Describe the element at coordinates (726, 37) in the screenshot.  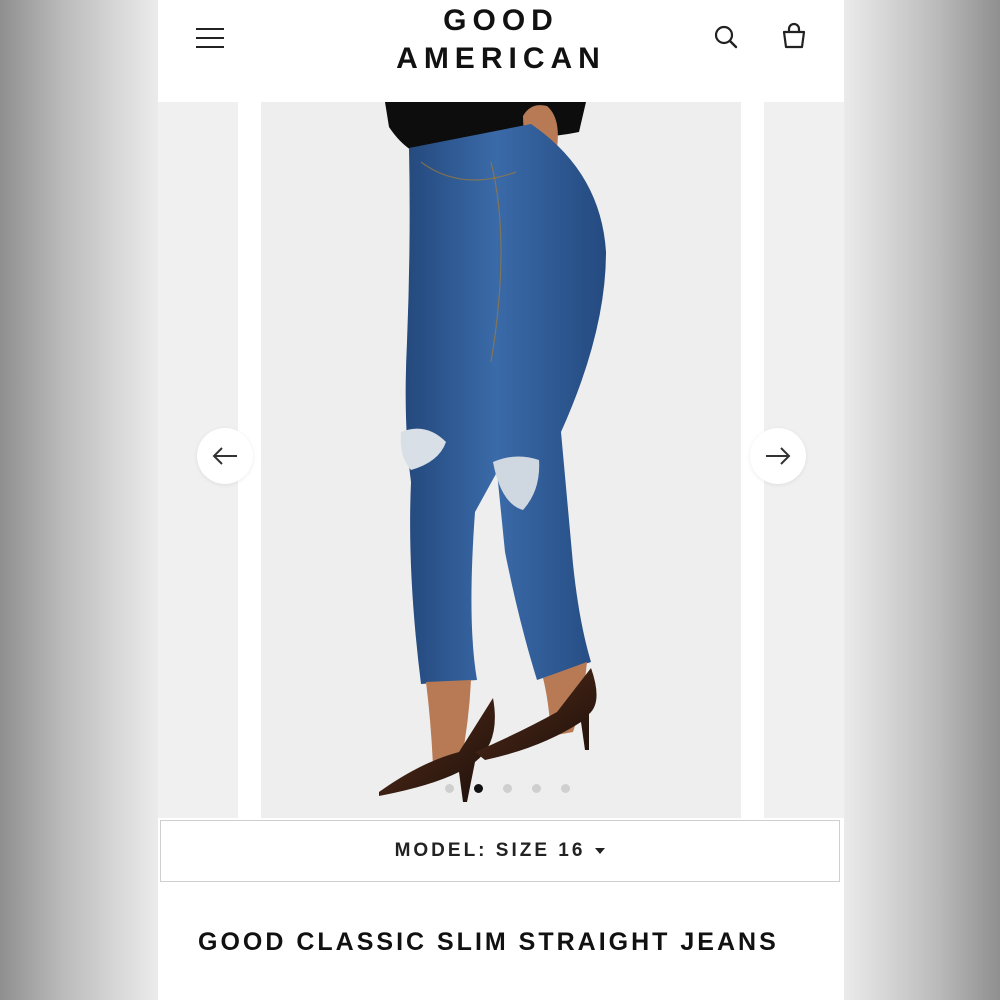
I see `search-icon` at that location.